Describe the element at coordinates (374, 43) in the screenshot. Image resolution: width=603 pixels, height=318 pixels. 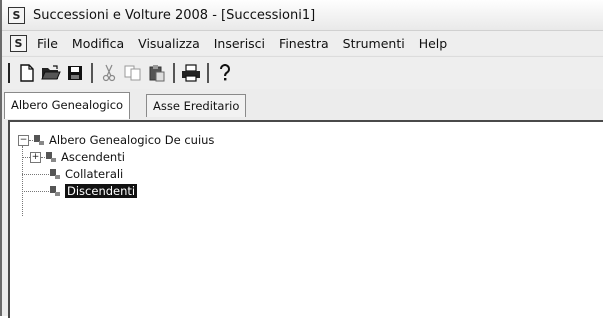
I see `menu-strumenti: Strumenti` at that location.